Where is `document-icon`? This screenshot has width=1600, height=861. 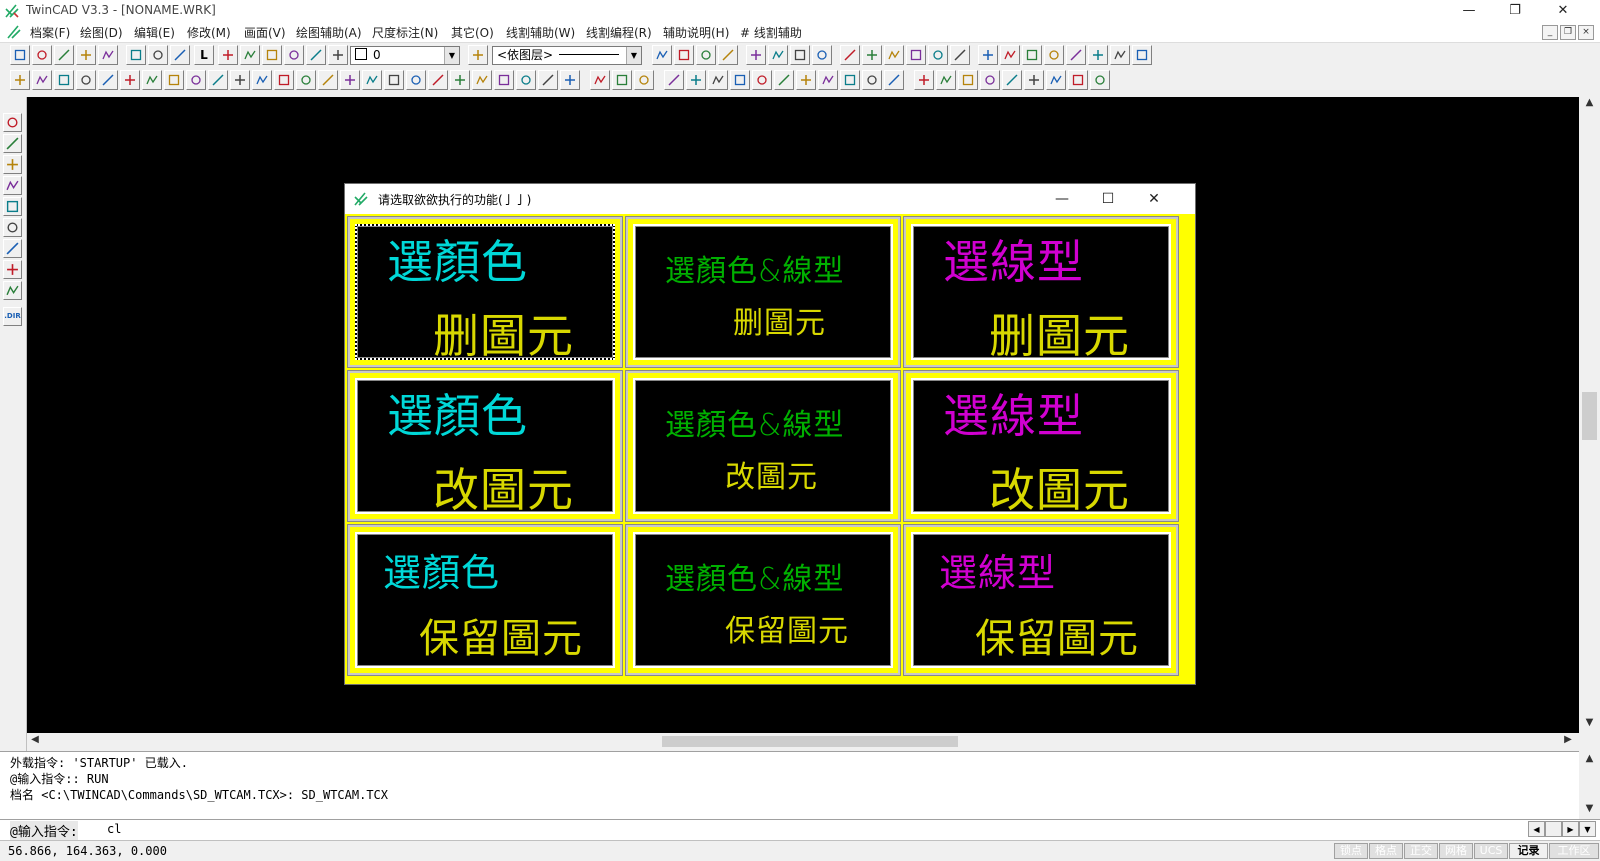 document-icon is located at coordinates (14, 32).